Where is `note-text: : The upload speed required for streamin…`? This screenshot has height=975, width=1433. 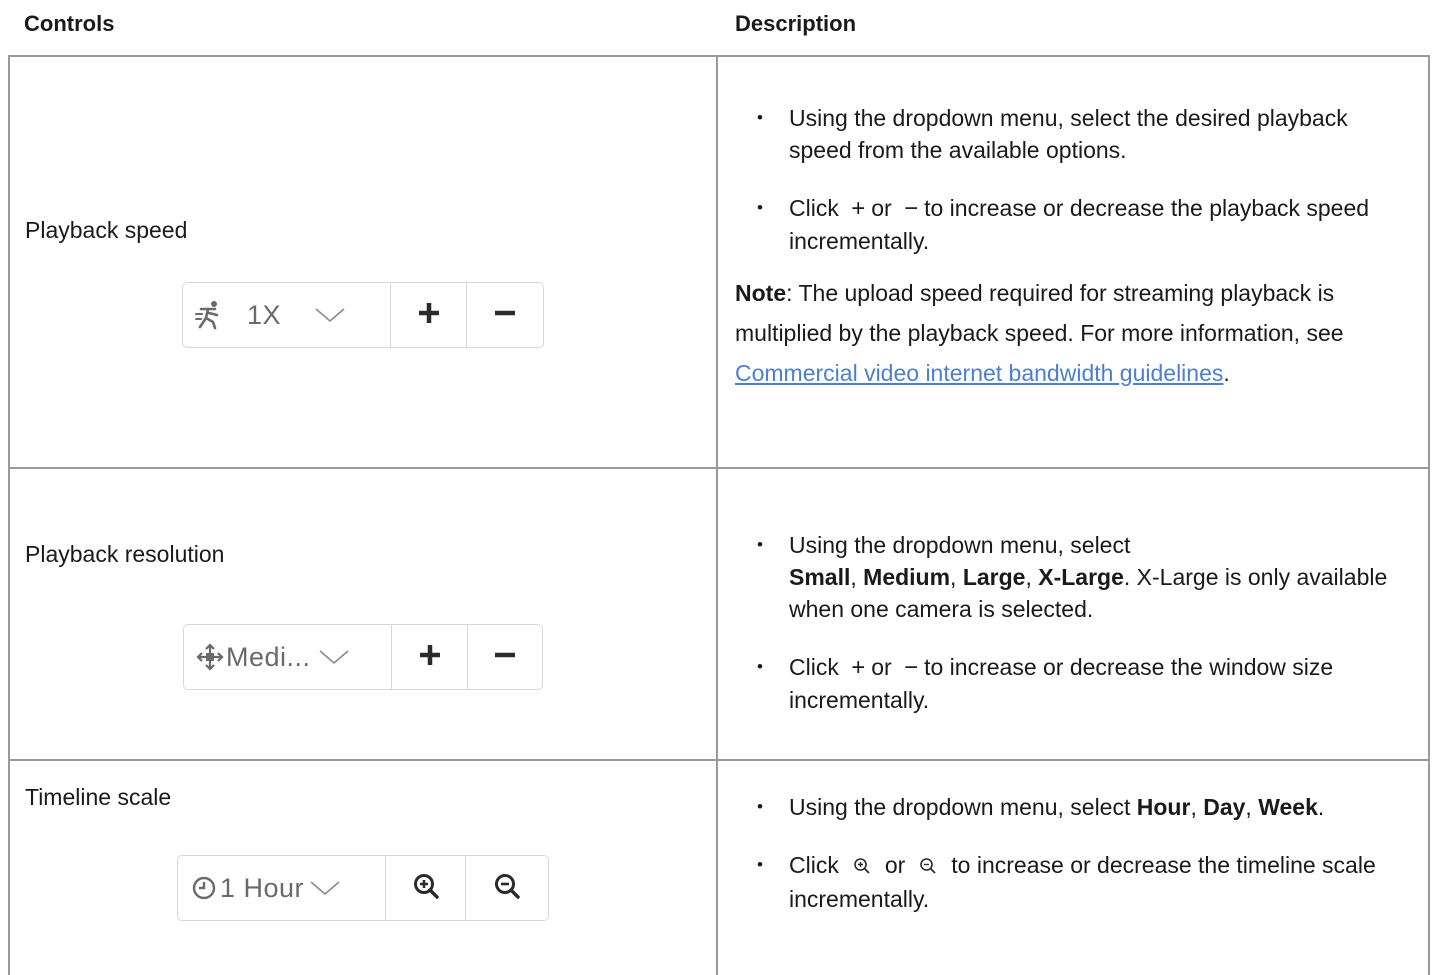
note-text: : The upload speed required for streamin… is located at coordinates (1039, 313).